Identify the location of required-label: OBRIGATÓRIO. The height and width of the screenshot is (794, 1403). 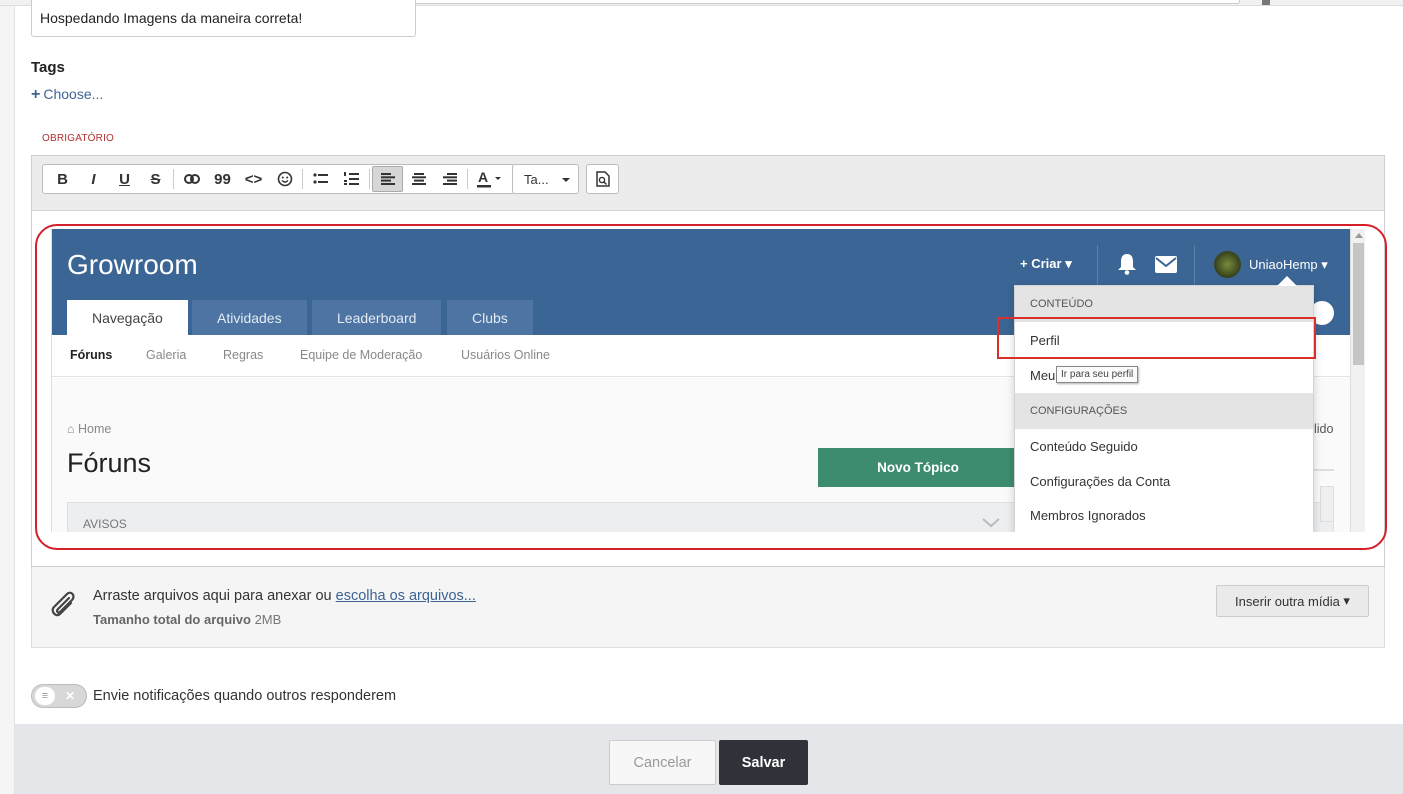
(78, 138).